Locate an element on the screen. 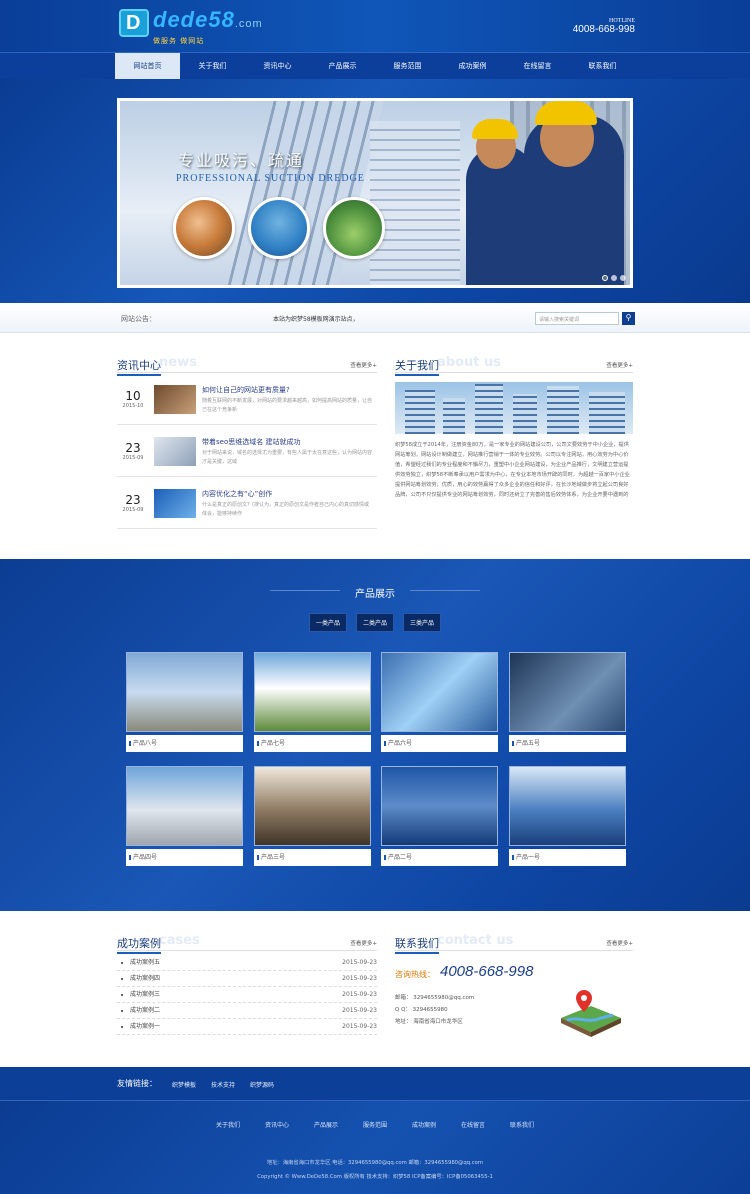  friend-link: 织梦模板 is located at coordinates (184, 1084).